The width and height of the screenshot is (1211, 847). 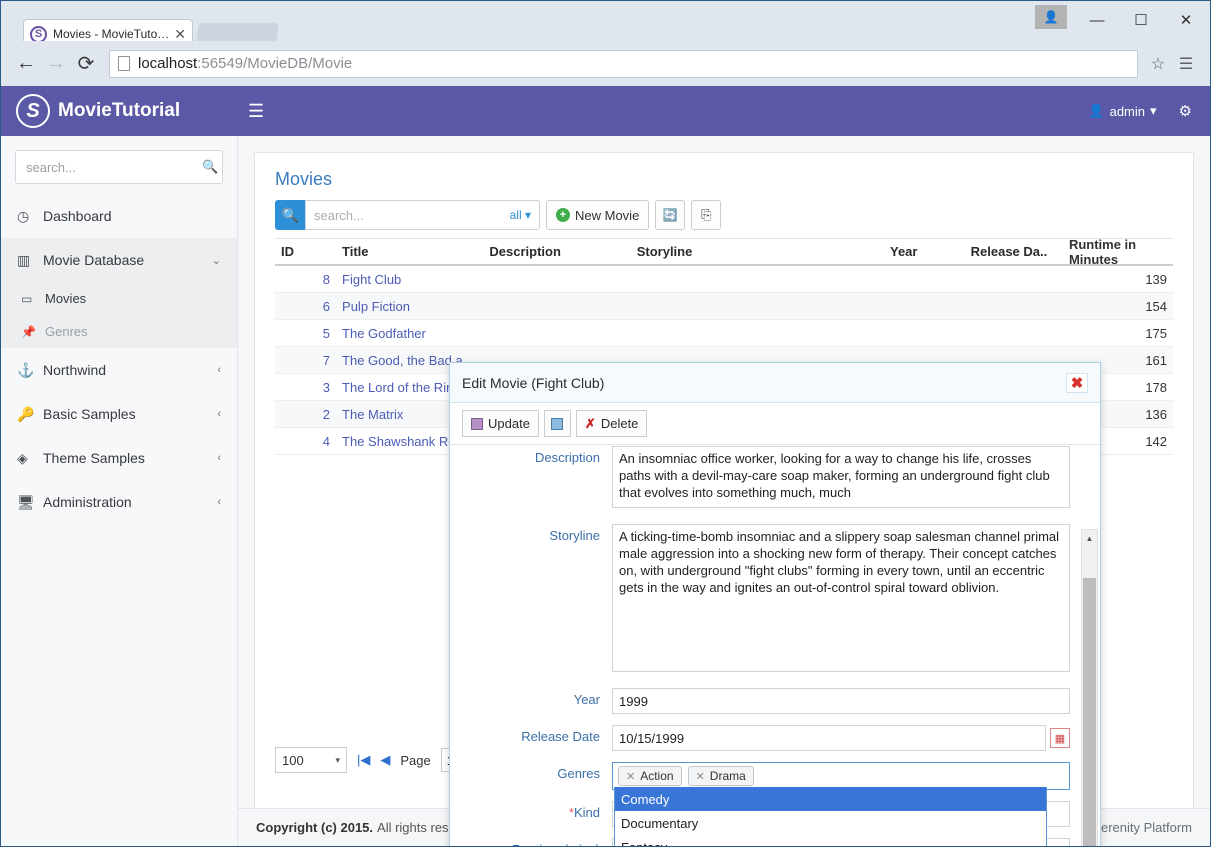 I want to click on sidebar-item-dashboard: ◷ Dashboard, so click(x=119, y=216).